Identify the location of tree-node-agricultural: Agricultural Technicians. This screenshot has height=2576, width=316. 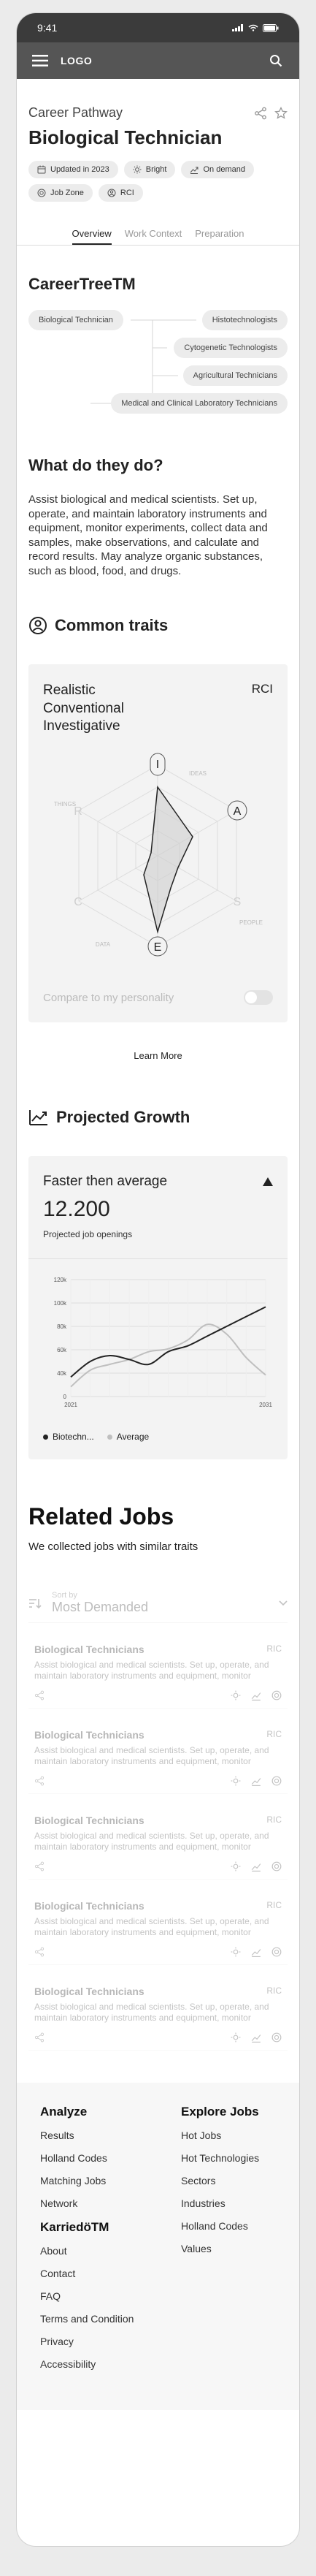
(235, 375).